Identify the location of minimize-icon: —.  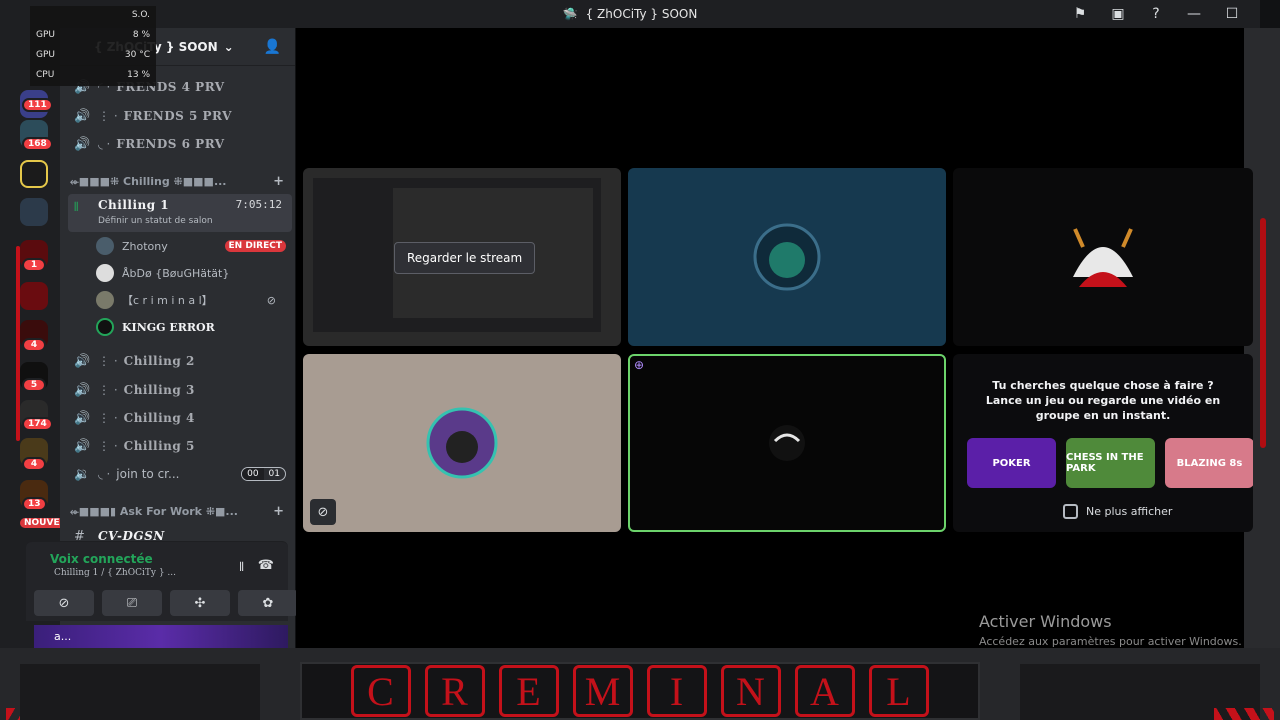
(1194, 14).